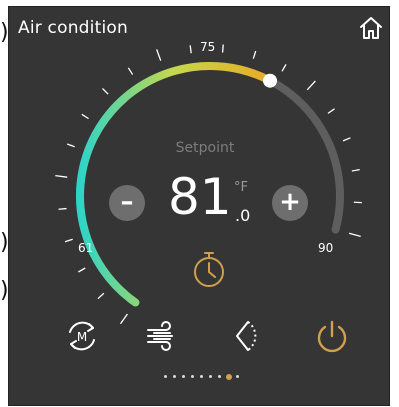  I want to click on temperature-value: 81, so click(200, 197).